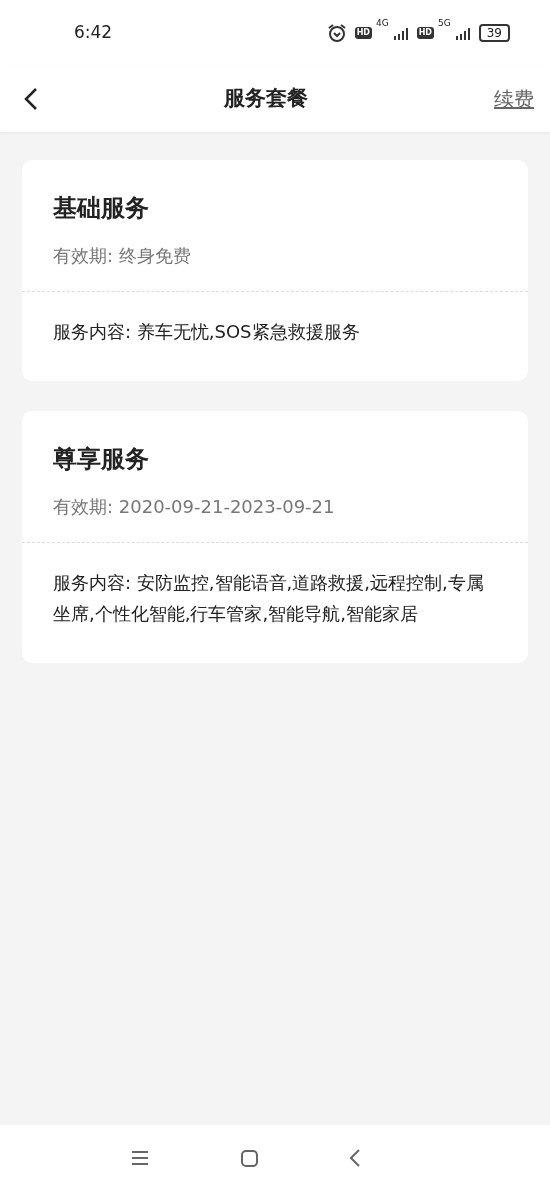 The width and height of the screenshot is (550, 1191). Describe the element at coordinates (194, 507) in the screenshot. I see `validity-text: 有效期: 2020-09-21-2023-09-21` at that location.